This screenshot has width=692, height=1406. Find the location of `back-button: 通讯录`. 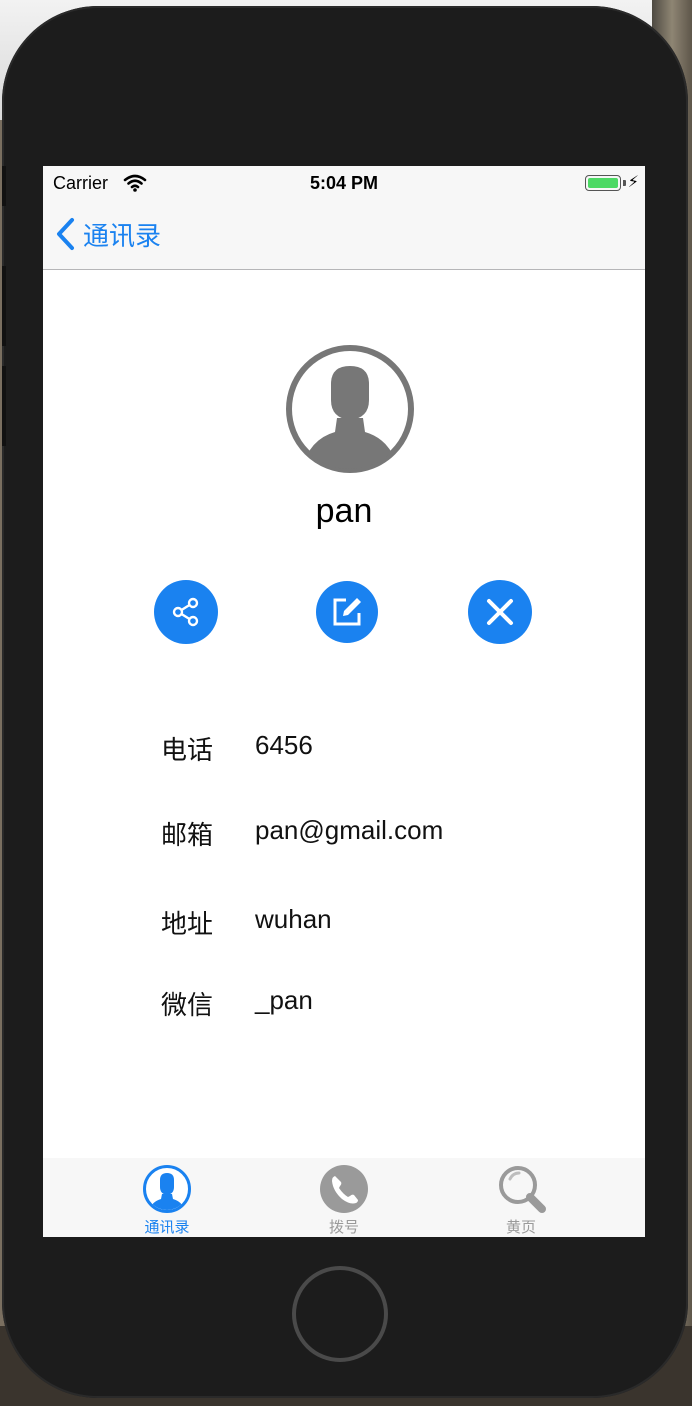

back-button: 通讯录 is located at coordinates (108, 234).